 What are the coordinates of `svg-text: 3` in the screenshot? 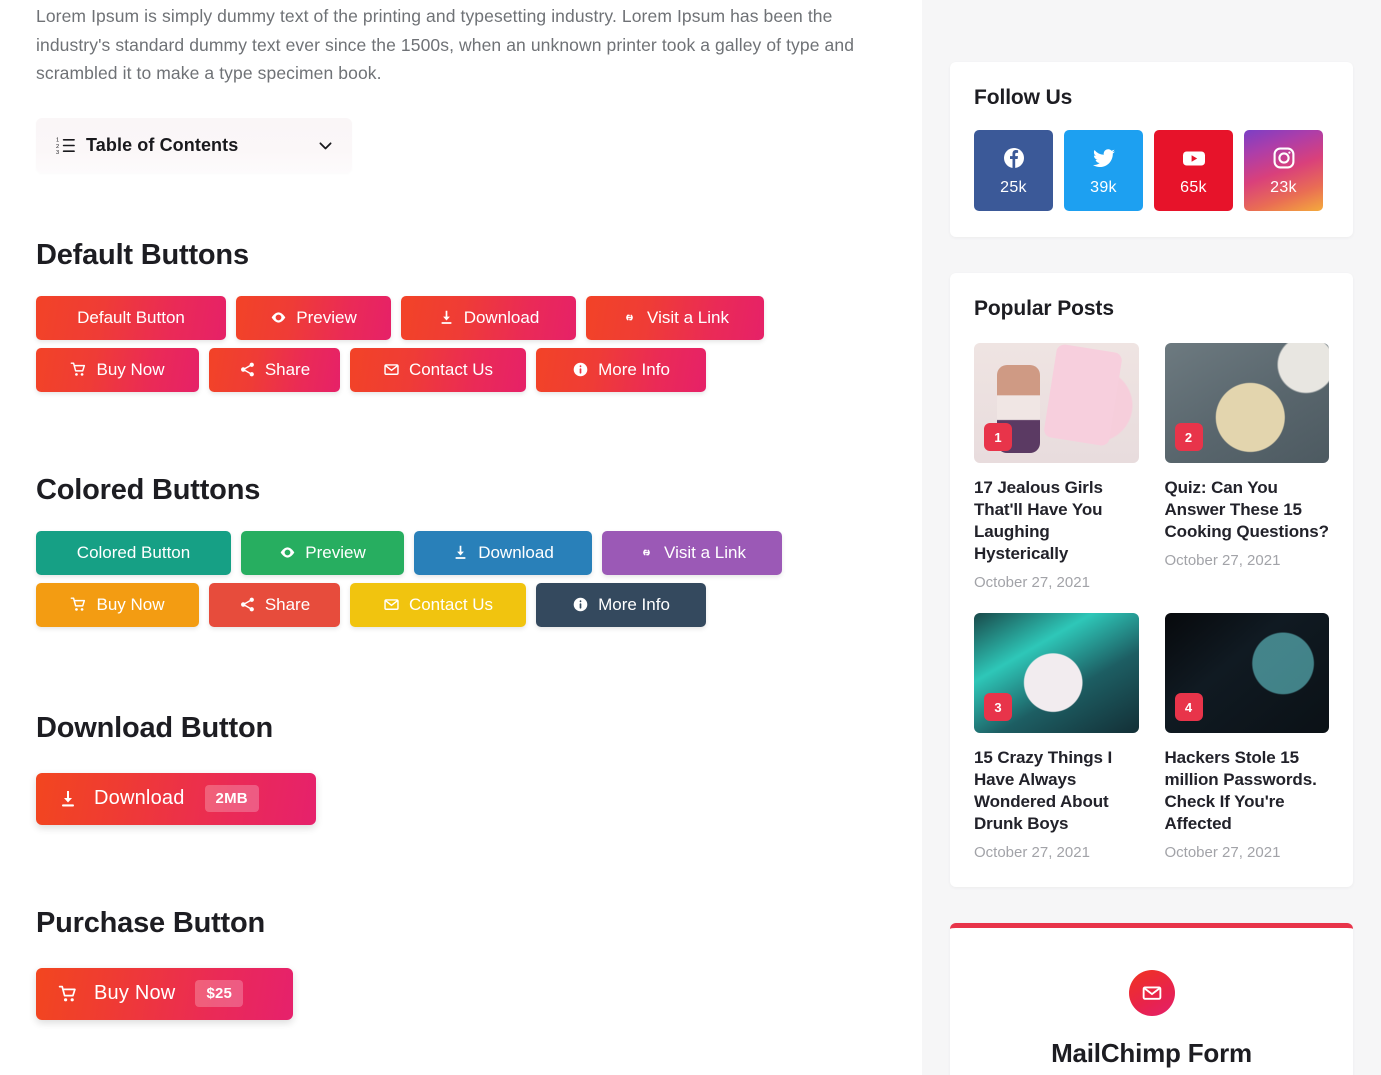 It's located at (57, 152).